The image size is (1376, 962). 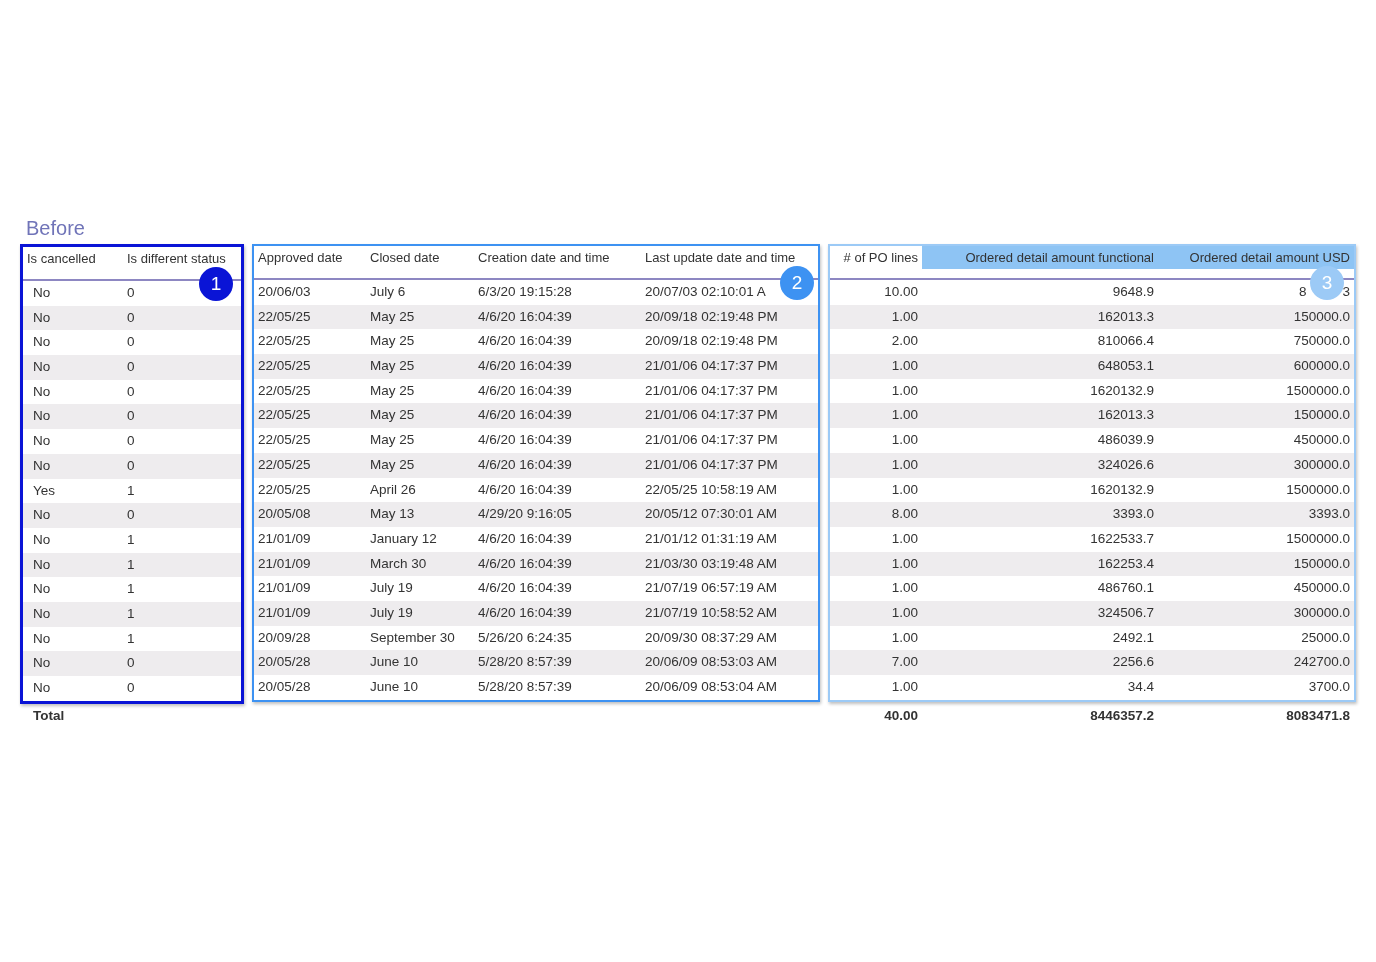 I want to click on table-cell-text: 20/06/09 08:53:04 AM, so click(x=711, y=687).